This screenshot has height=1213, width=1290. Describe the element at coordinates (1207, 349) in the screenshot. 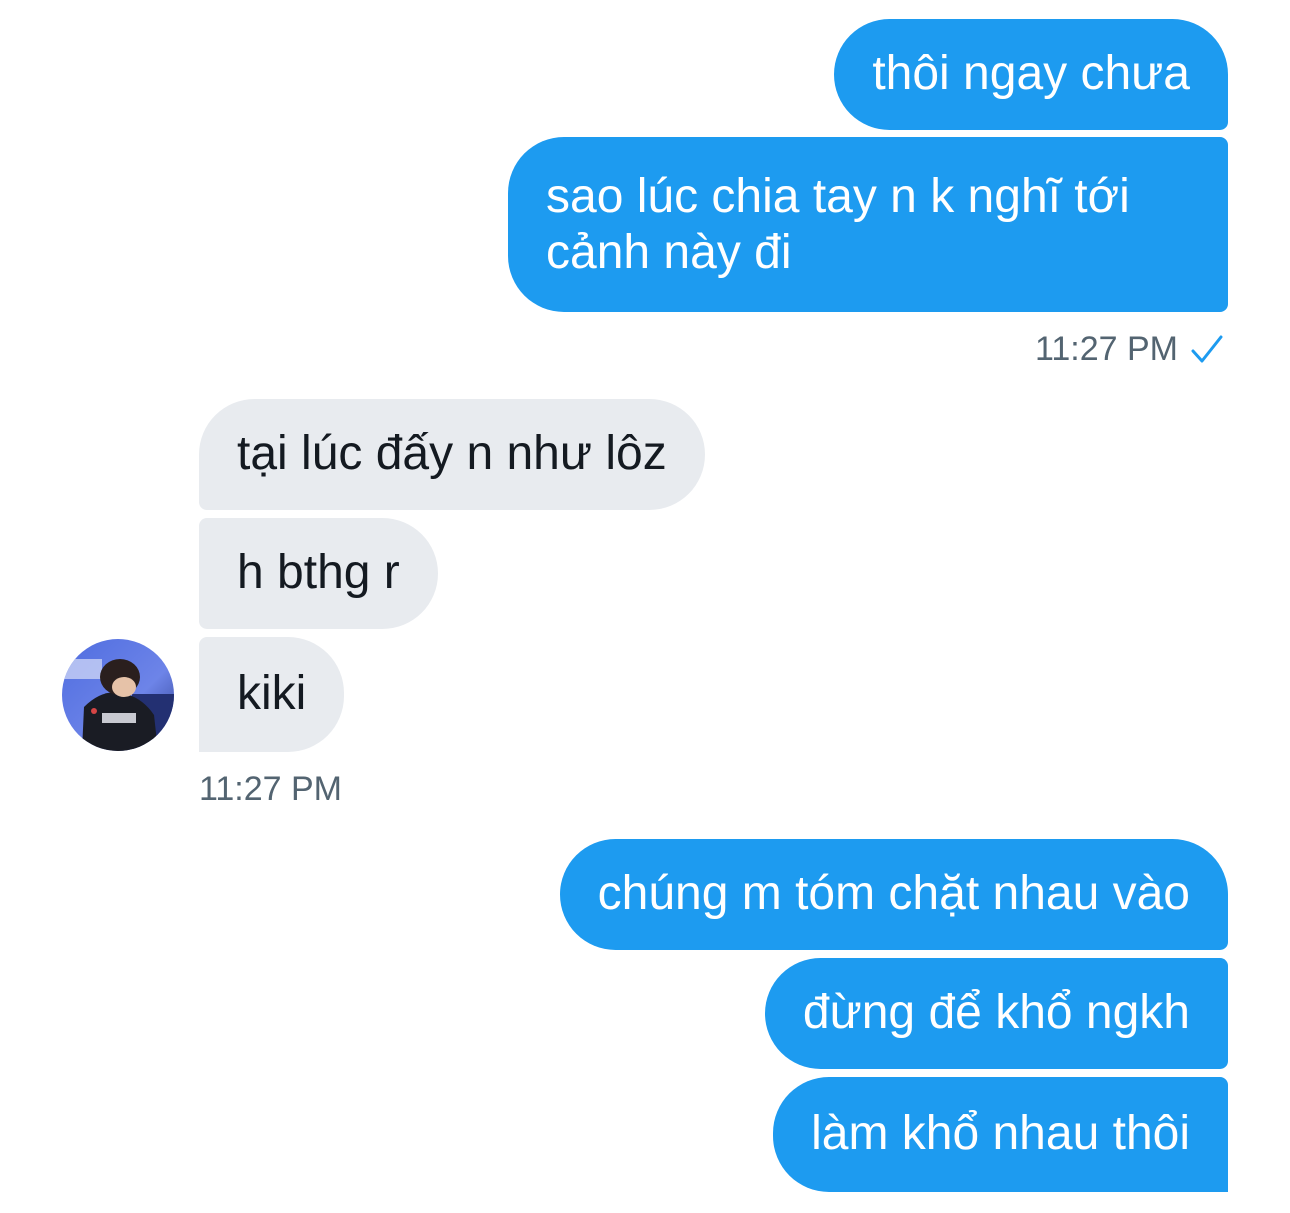

I see `checkmark-icon` at that location.